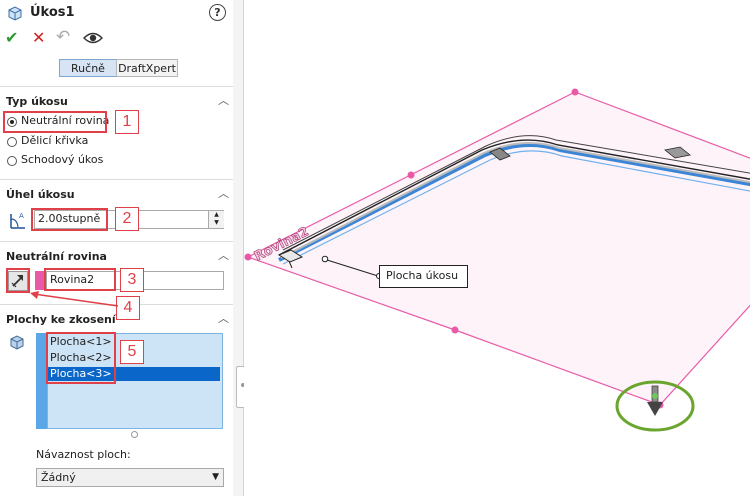  Describe the element at coordinates (18, 280) in the screenshot. I see `annotation-box-reverse` at that location.